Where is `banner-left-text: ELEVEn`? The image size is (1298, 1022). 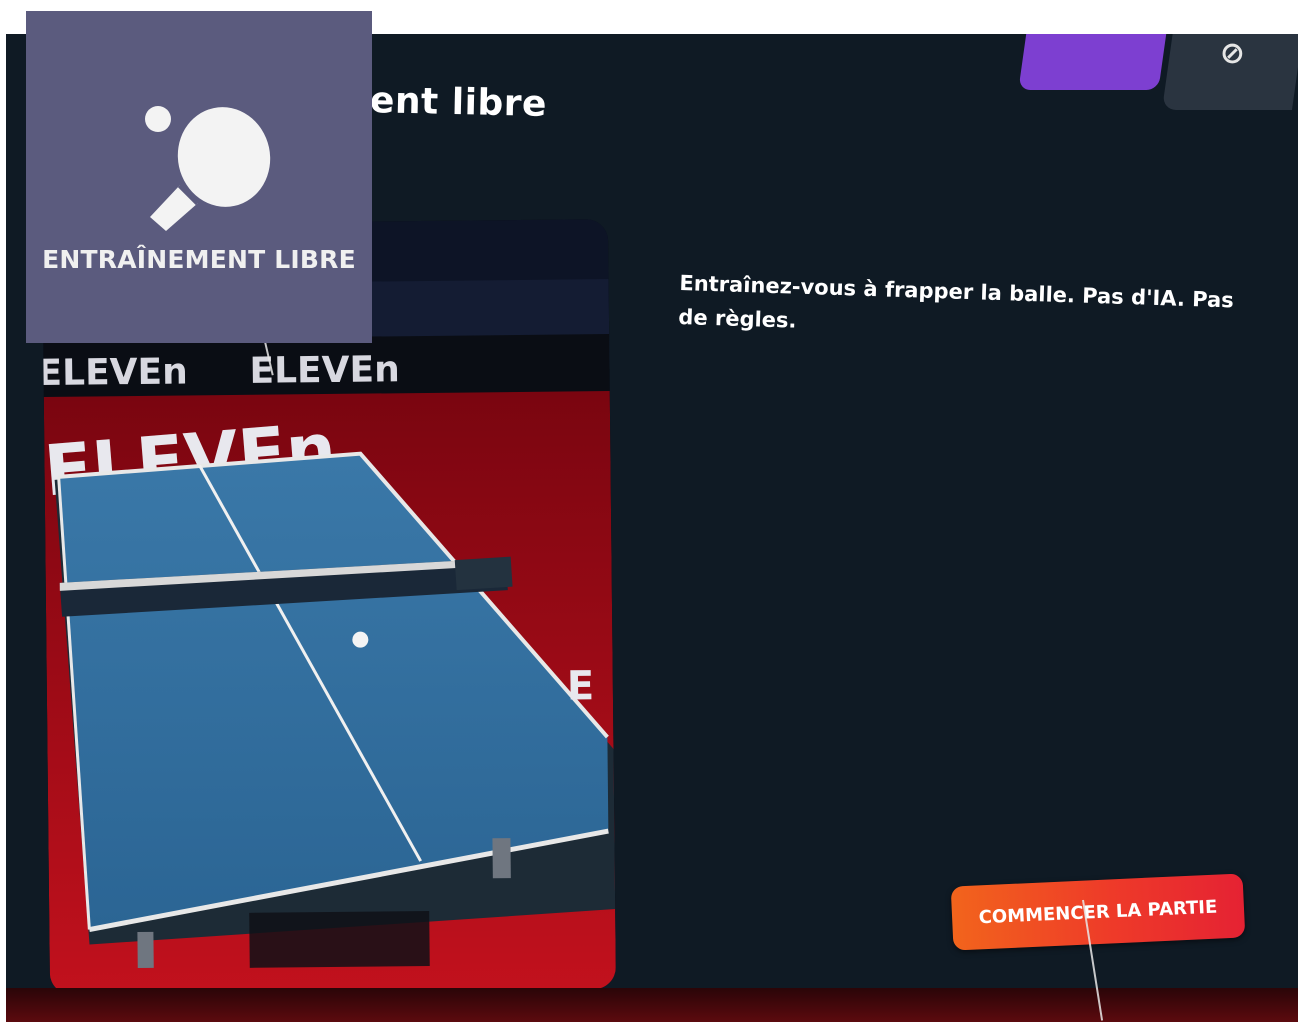 banner-left-text: ELEVEn is located at coordinates (115, 372).